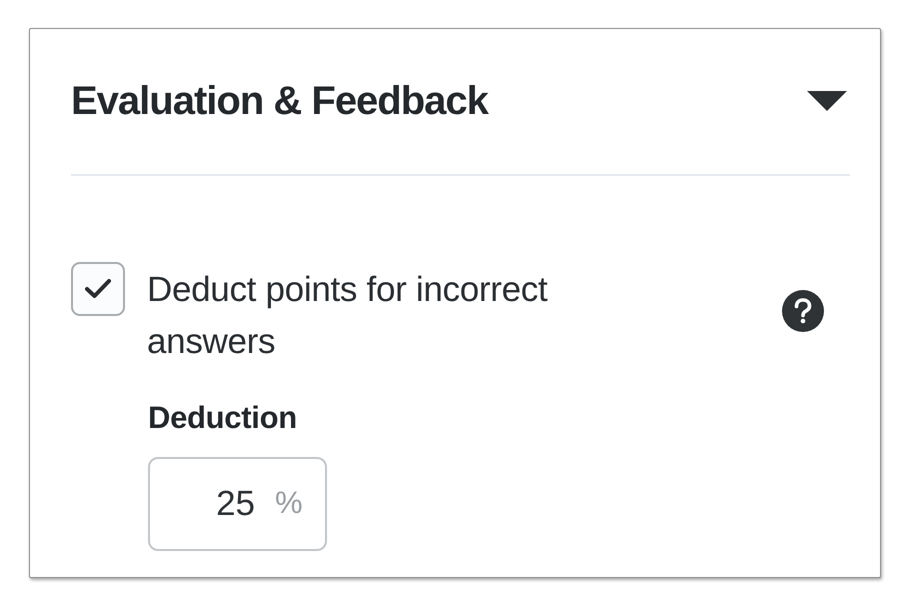 This screenshot has width=911, height=608. I want to click on unit-label: %, so click(289, 503).